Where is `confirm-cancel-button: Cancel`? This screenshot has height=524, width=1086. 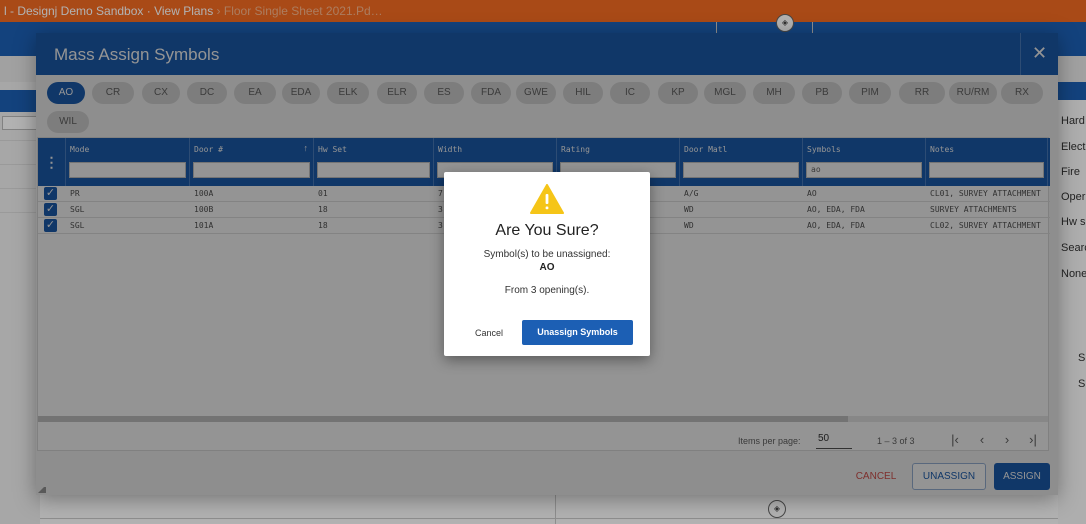 confirm-cancel-button: Cancel is located at coordinates (489, 333).